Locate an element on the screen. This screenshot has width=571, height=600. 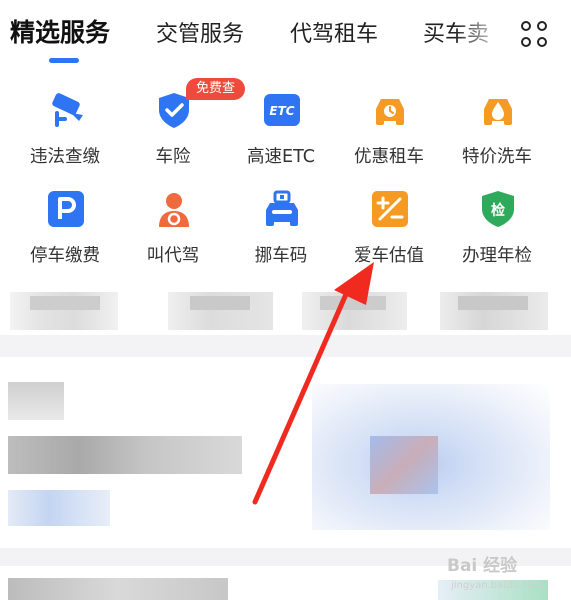
tab-bar: 精选服务 交管服务 代驾租车 买车卖 is located at coordinates (285, 35).